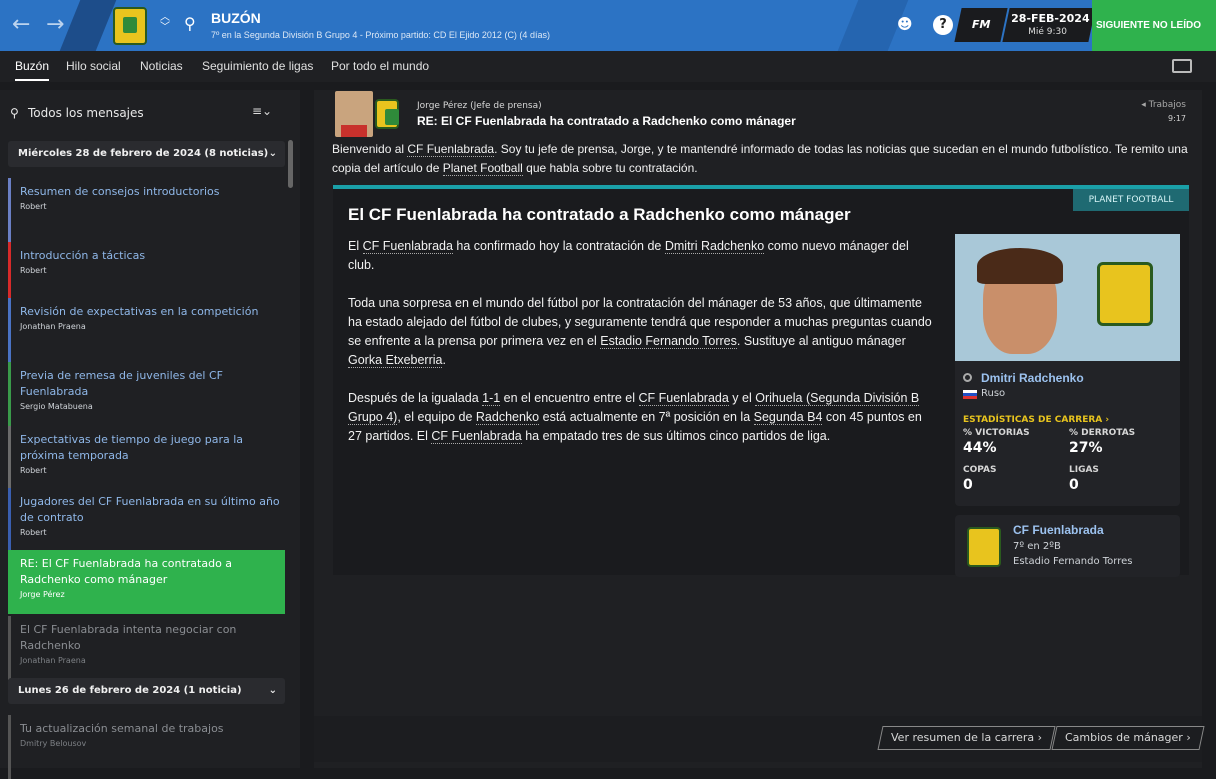  I want to click on message-filter: ⚲ Todos los mensajes, so click(125, 113).